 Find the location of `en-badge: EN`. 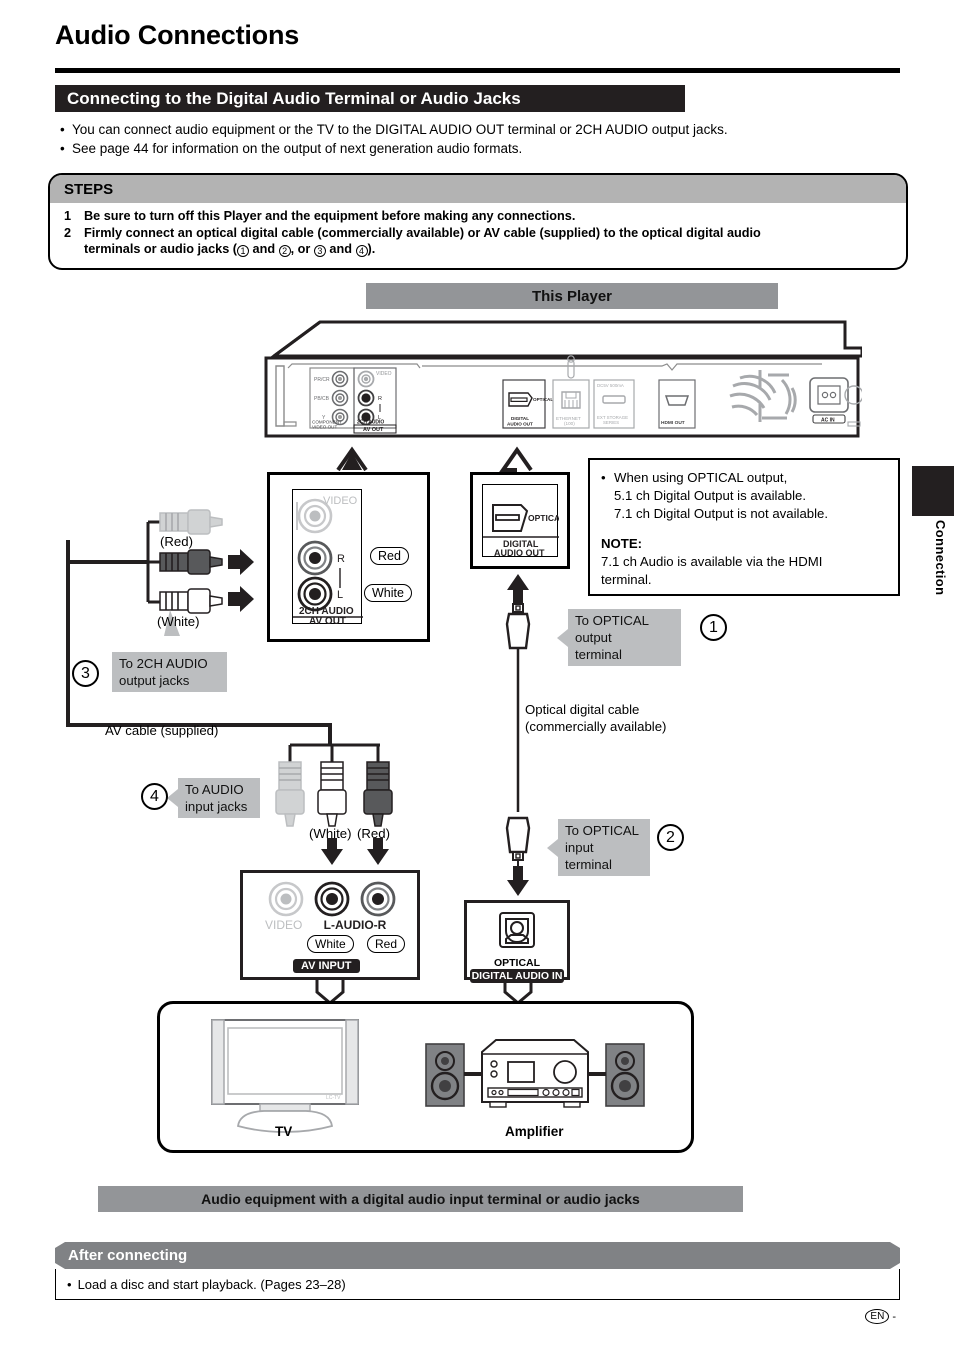

en-badge: EN is located at coordinates (877, 1316).